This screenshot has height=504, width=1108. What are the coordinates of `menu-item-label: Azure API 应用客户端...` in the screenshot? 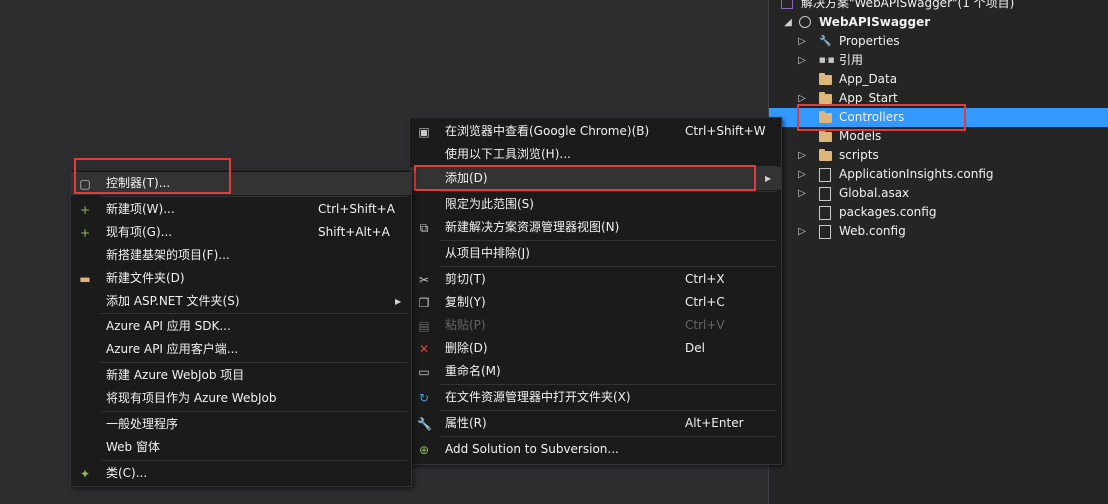 It's located at (172, 349).